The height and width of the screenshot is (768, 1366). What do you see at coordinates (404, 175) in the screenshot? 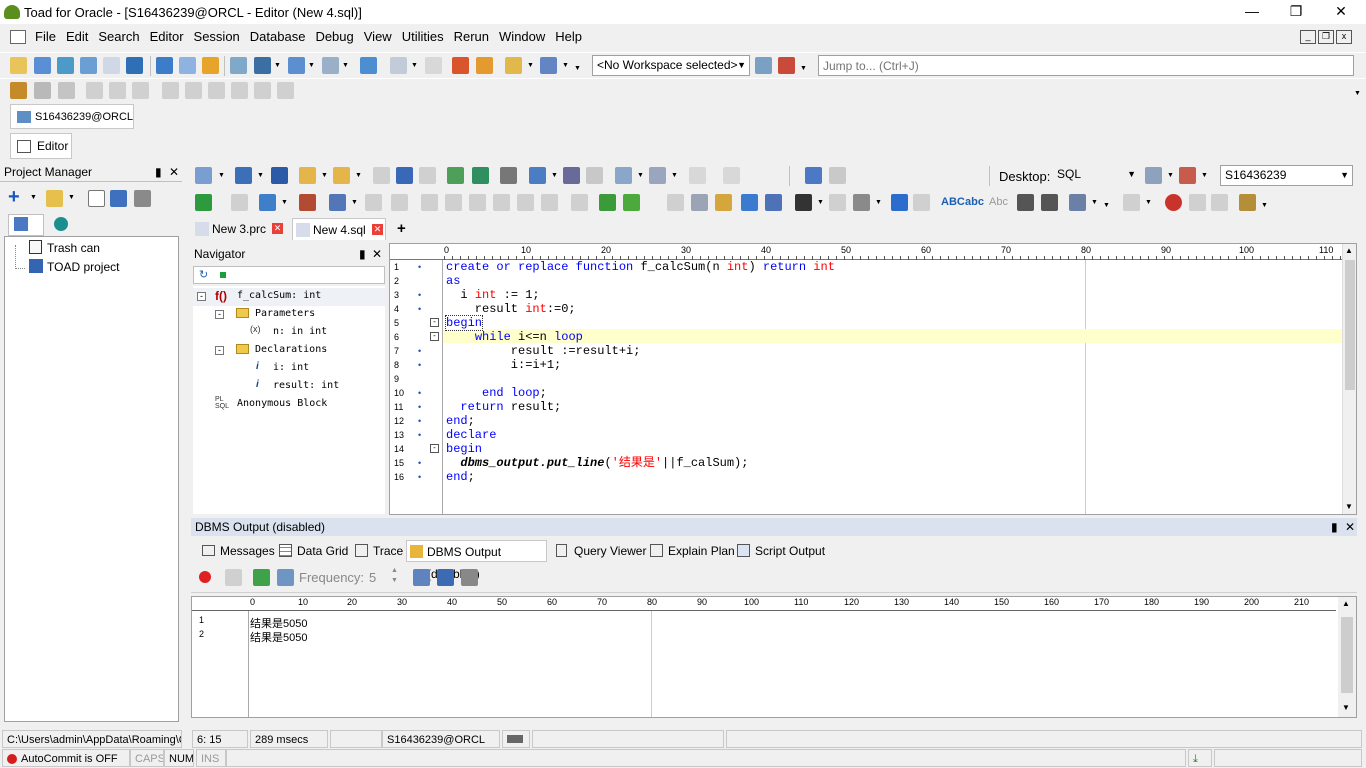
I see `save-as-icon` at bounding box center [404, 175].